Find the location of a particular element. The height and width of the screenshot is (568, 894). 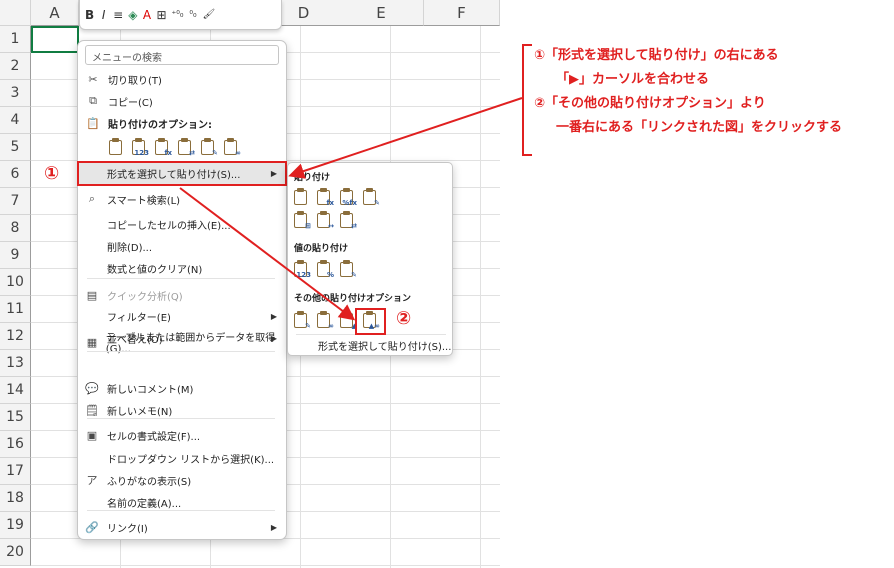

menu-item-furigana: アふりがなの表示(S) is located at coordinates (181, 480).